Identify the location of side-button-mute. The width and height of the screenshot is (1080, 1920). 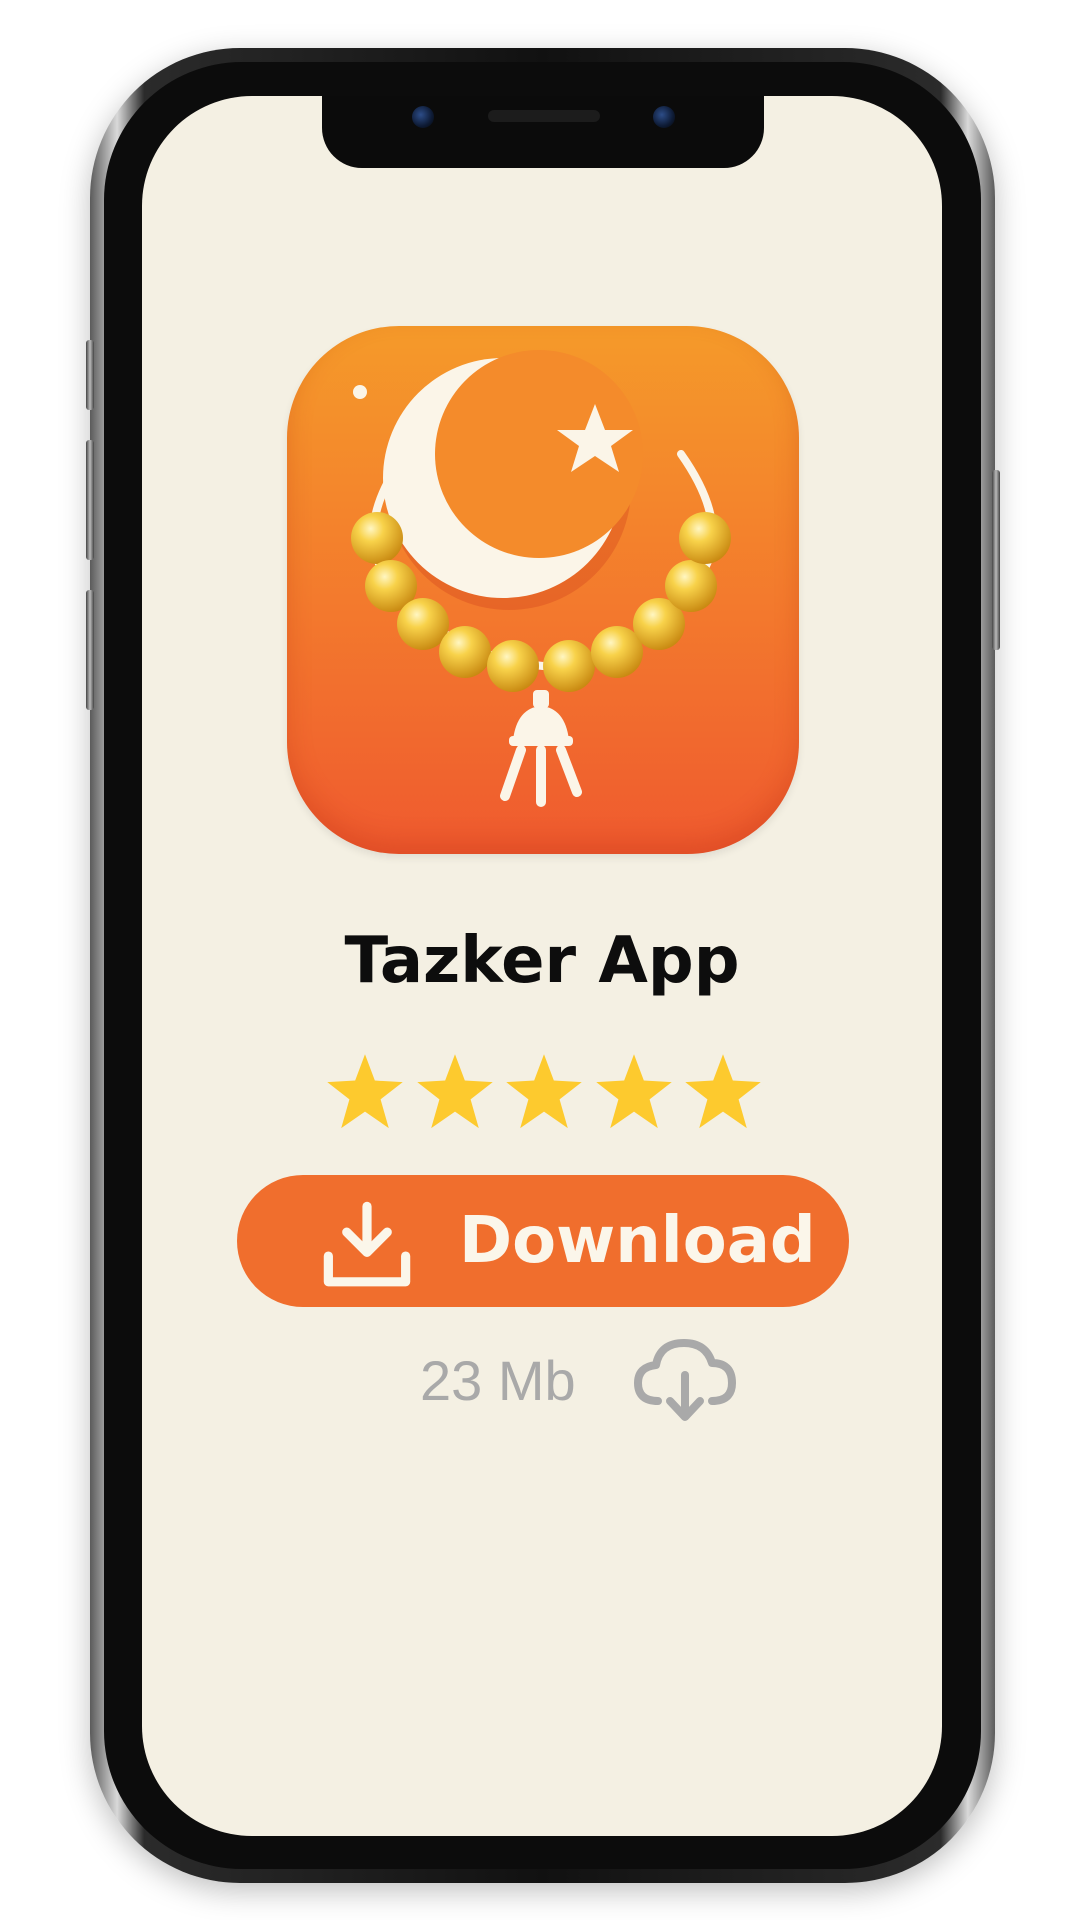
(90, 375).